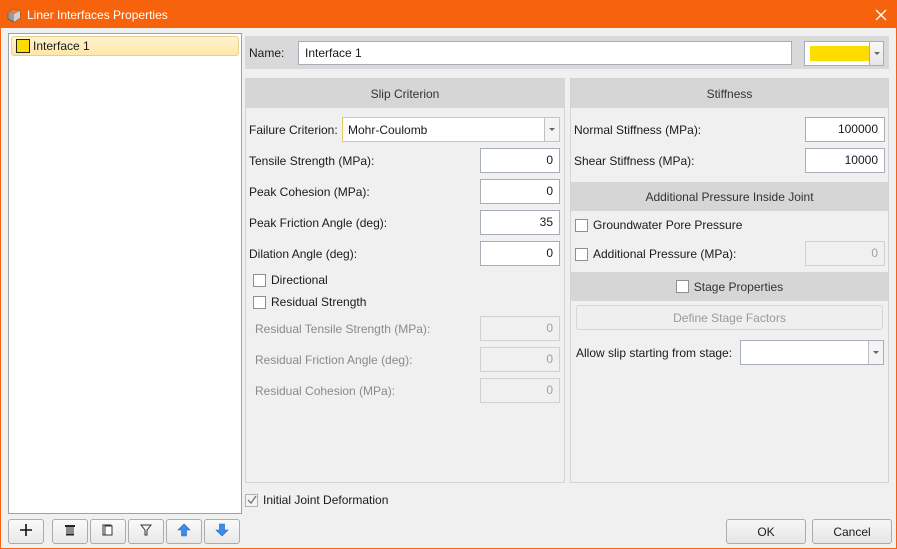 The image size is (897, 549). Describe the element at coordinates (520, 390) in the screenshot. I see `residual-cohesion-input: 0` at that location.